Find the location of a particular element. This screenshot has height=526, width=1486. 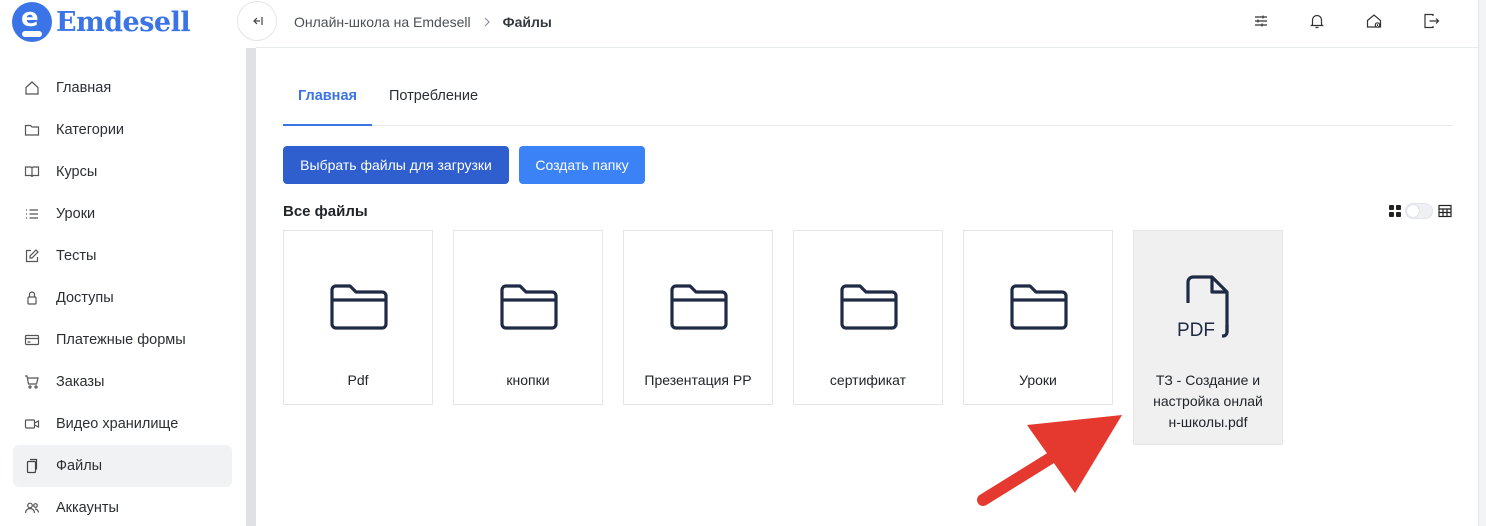

sidebar-item-home: Главная is located at coordinates (122, 88).